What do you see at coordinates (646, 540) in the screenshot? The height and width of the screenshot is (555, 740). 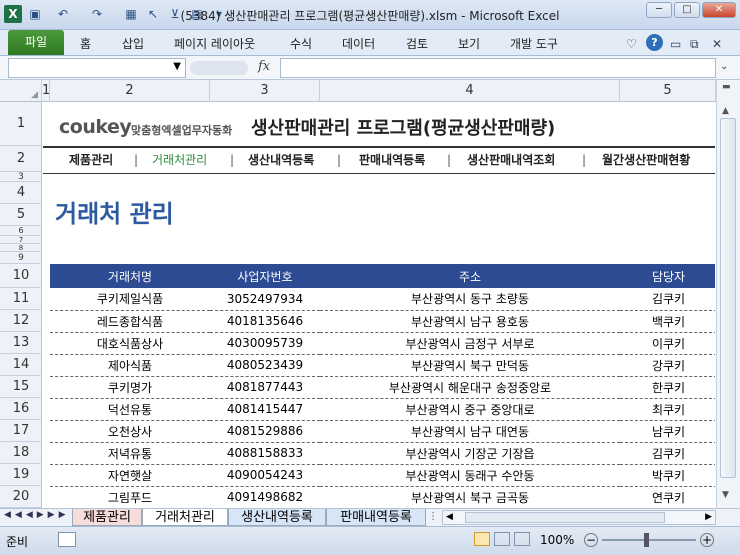 I see `zoom-slider-thumb` at bounding box center [646, 540].